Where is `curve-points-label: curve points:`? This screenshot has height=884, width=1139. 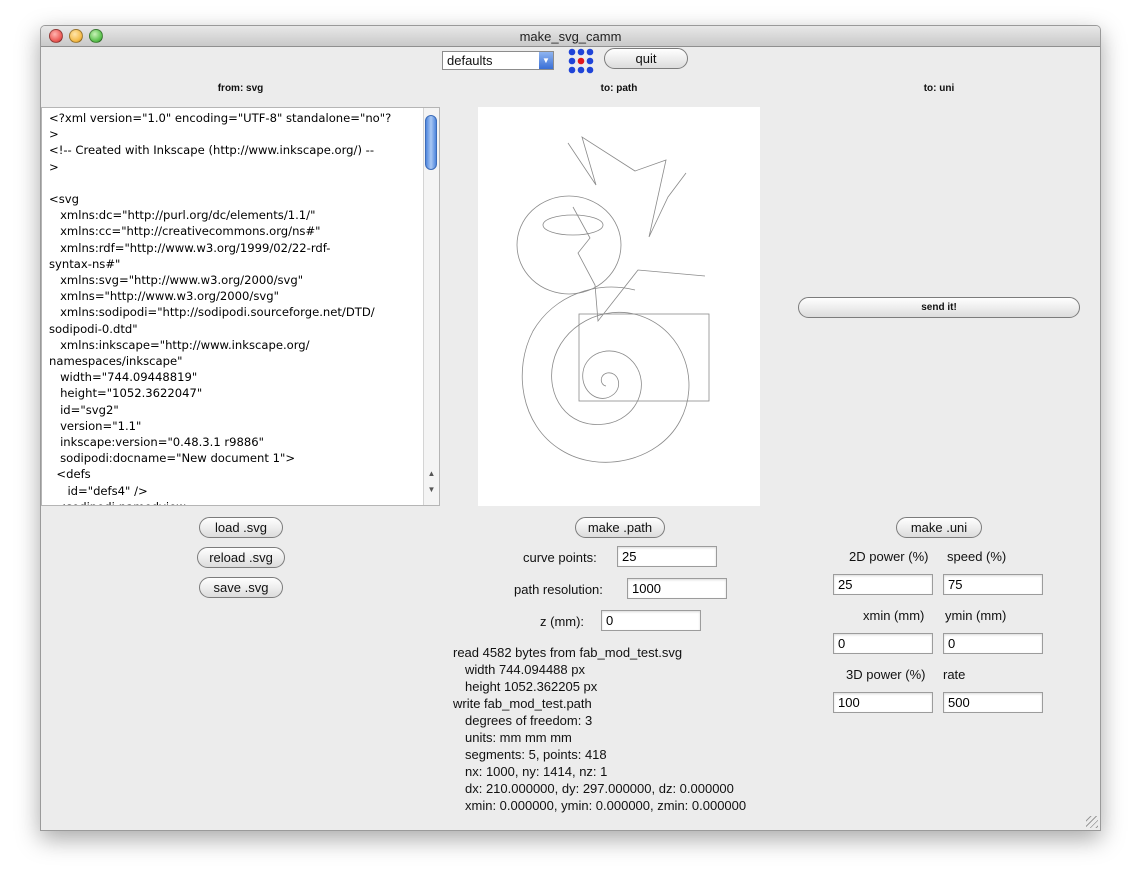 curve-points-label: curve points: is located at coordinates (560, 557).